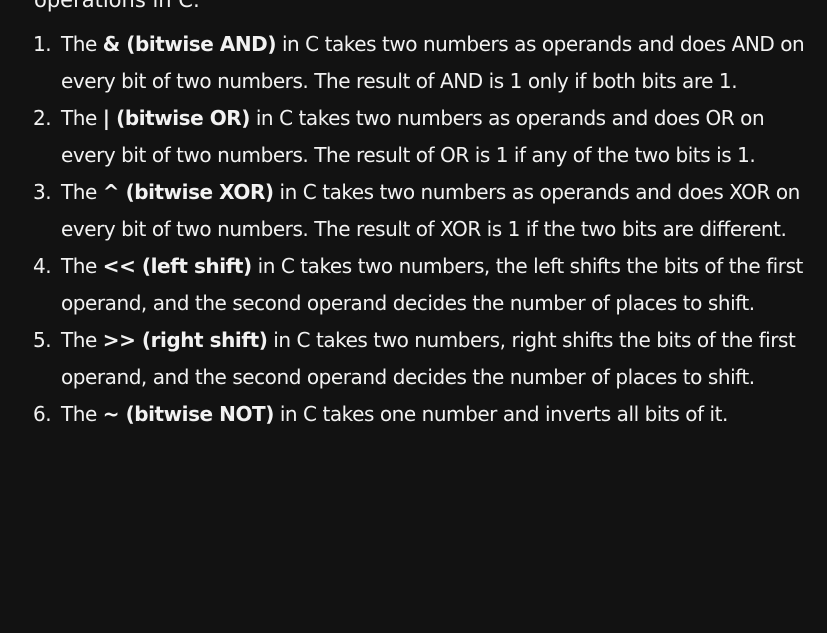  Describe the element at coordinates (42, 414) in the screenshot. I see `list-item-number: 6.` at that location.